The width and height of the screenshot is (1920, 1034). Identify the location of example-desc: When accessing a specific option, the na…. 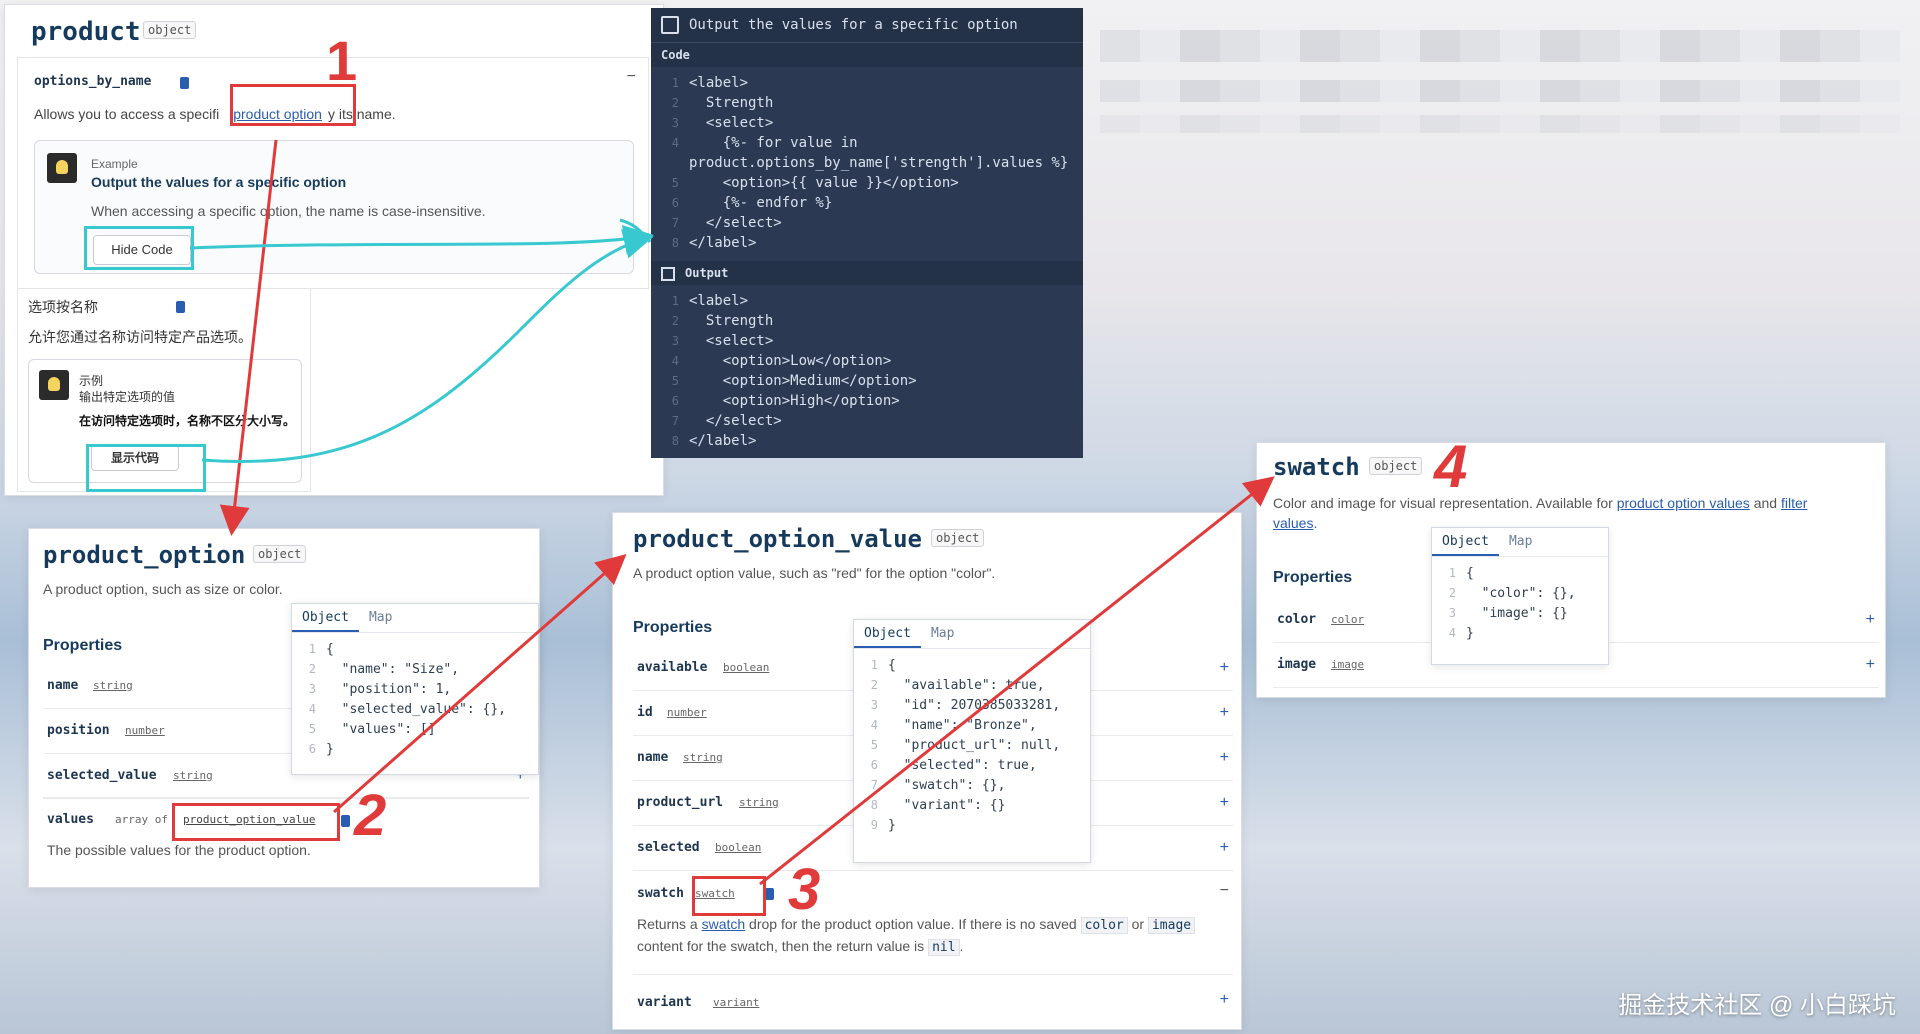
(288, 211).